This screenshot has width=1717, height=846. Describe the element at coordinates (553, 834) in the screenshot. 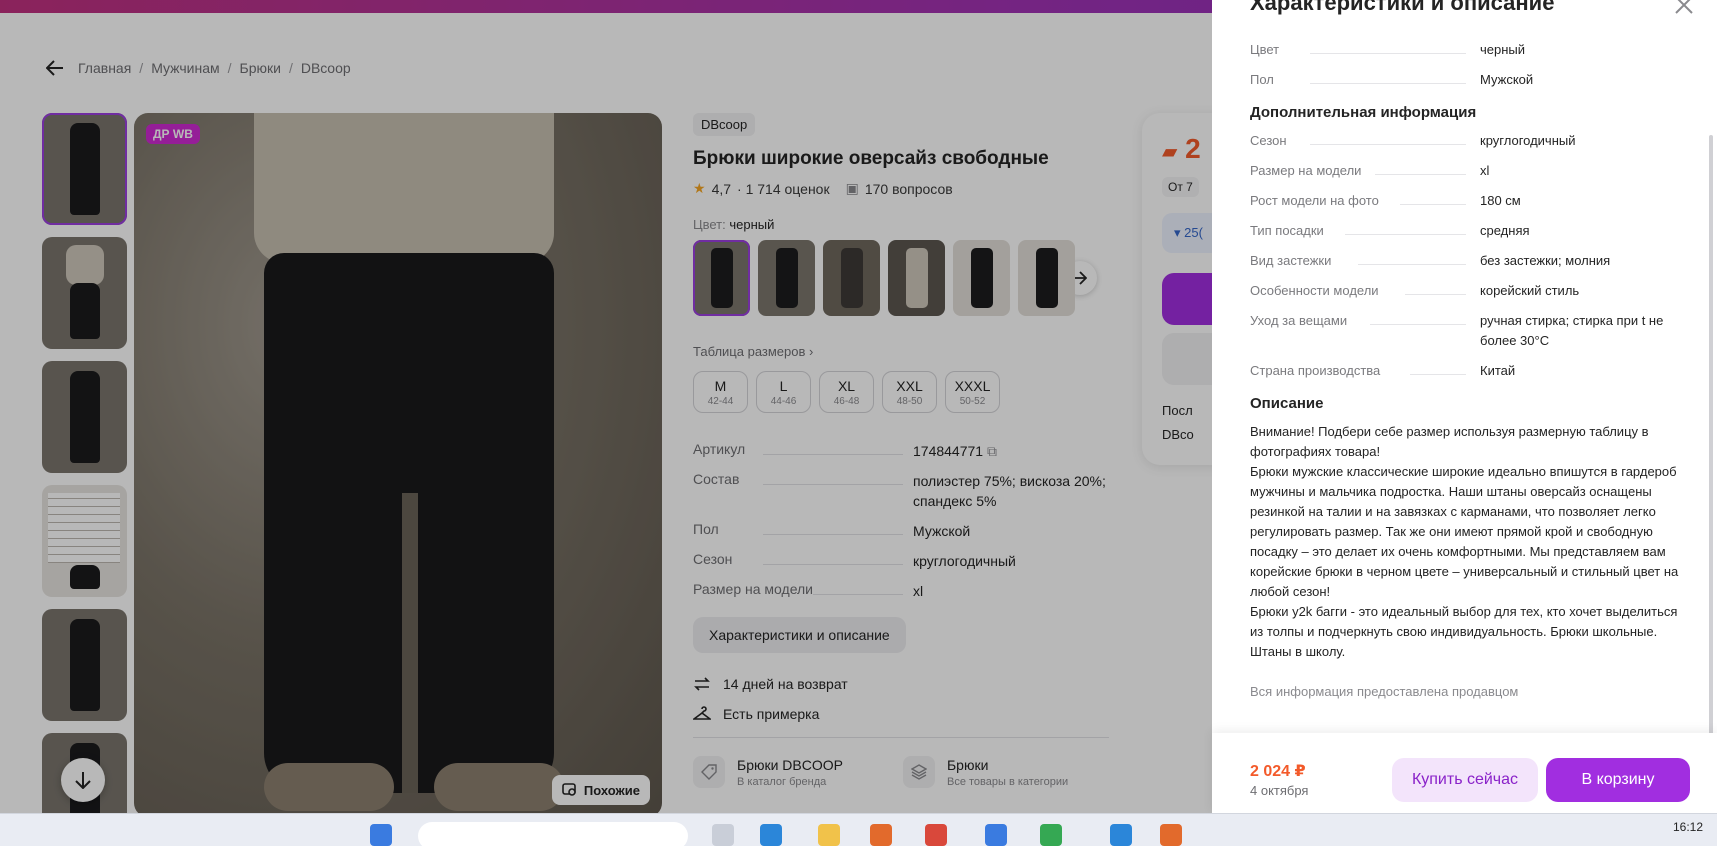

I see `taskbar-search` at that location.